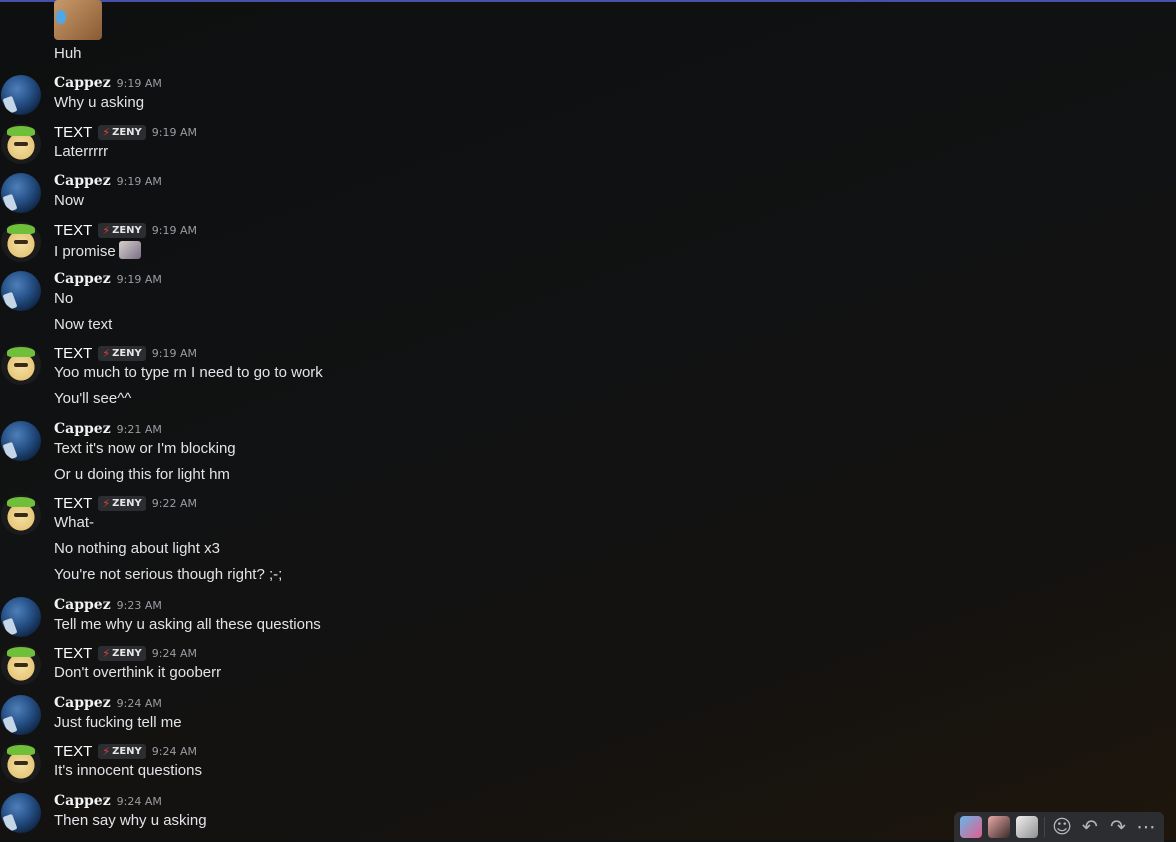 This screenshot has width=1176, height=842. What do you see at coordinates (1027, 827) in the screenshot?
I see `reaction-emoji-3-button` at bounding box center [1027, 827].